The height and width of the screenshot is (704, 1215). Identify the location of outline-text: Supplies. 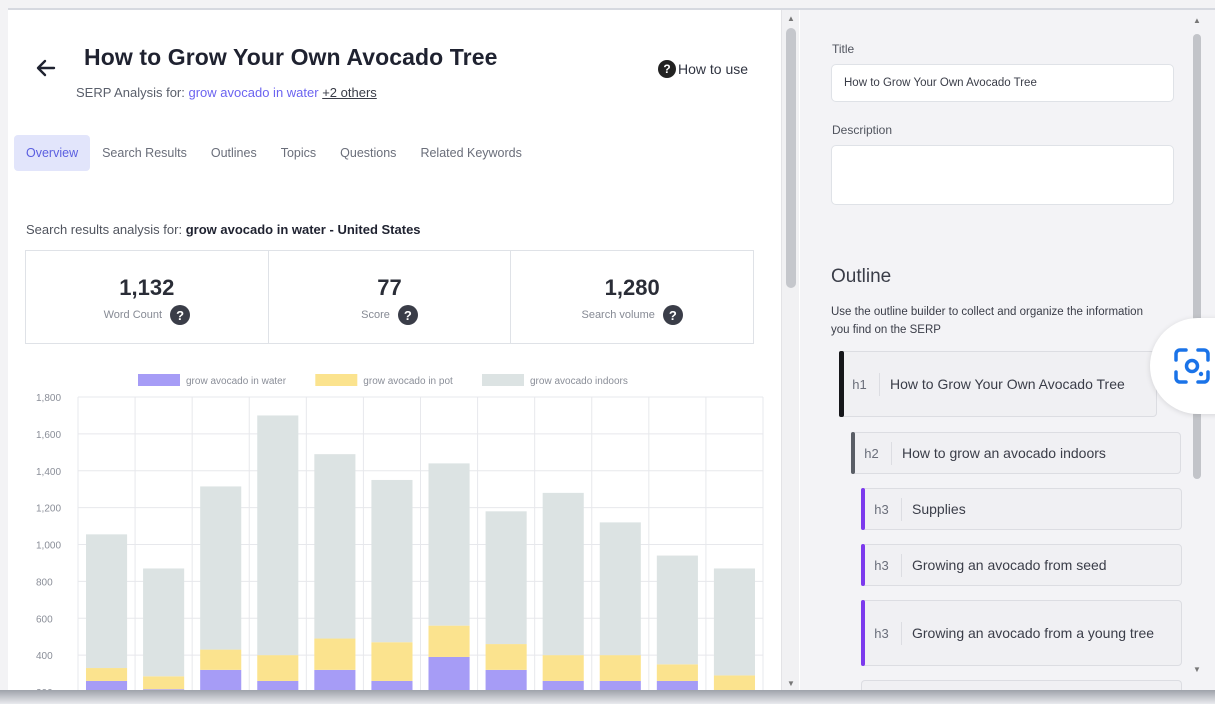
(939, 509).